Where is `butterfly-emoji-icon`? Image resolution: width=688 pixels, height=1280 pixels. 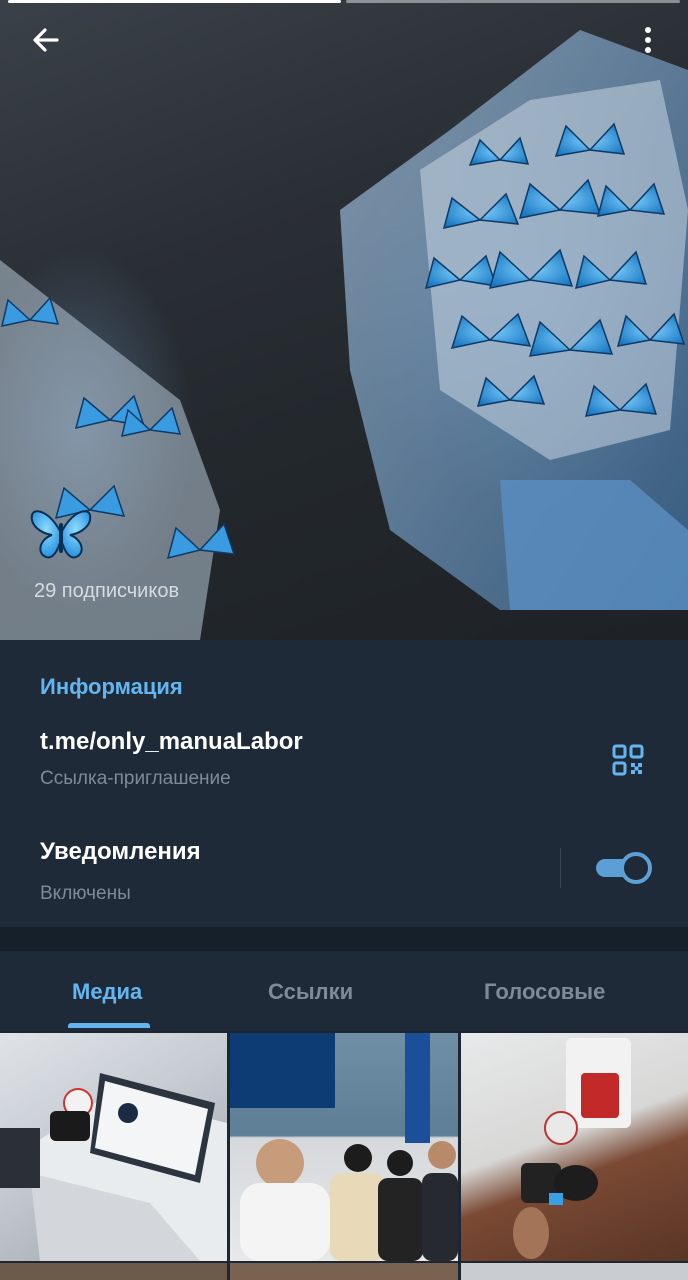 butterfly-emoji-icon is located at coordinates (61, 534).